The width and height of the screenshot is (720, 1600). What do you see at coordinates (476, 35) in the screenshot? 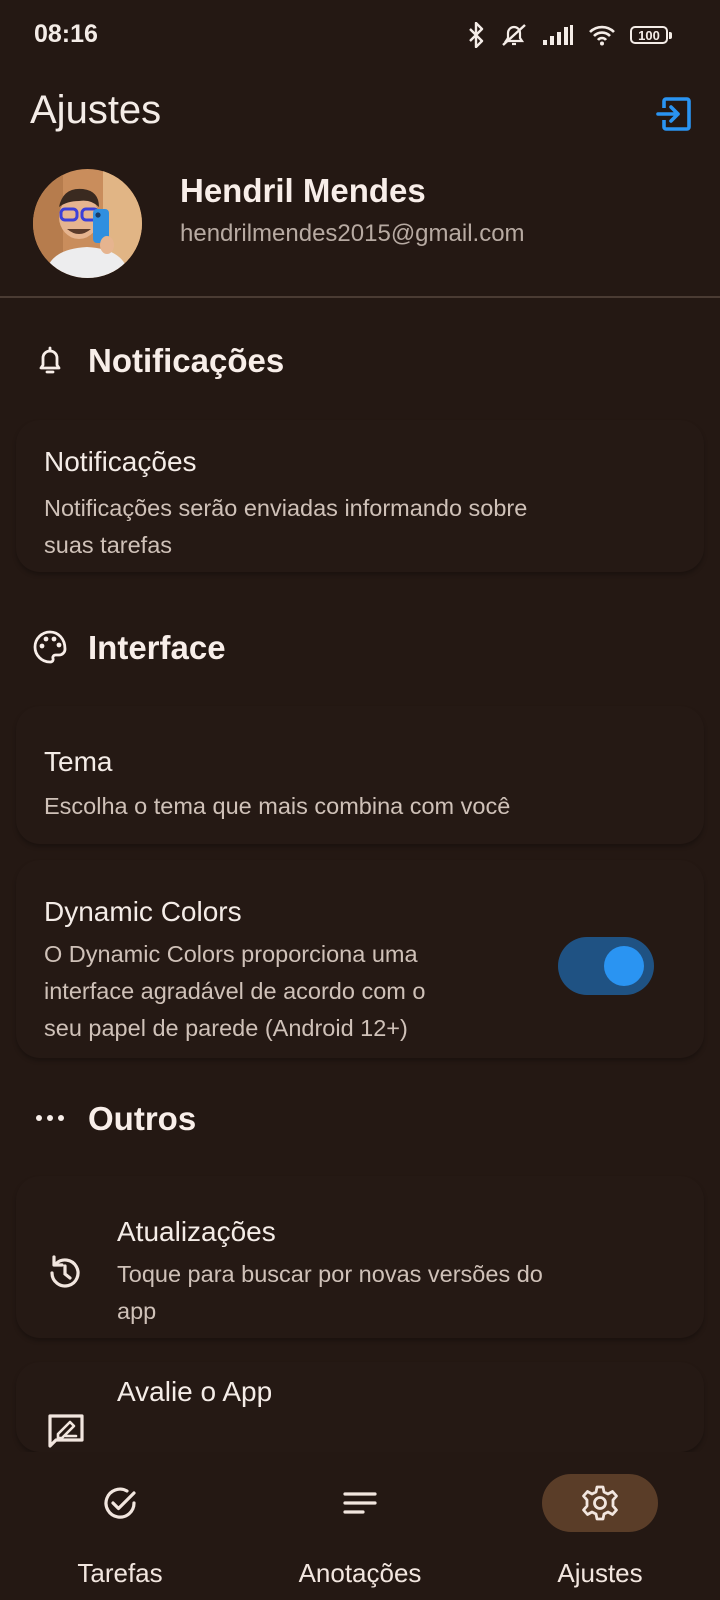
I see `bluetooth-icon` at bounding box center [476, 35].